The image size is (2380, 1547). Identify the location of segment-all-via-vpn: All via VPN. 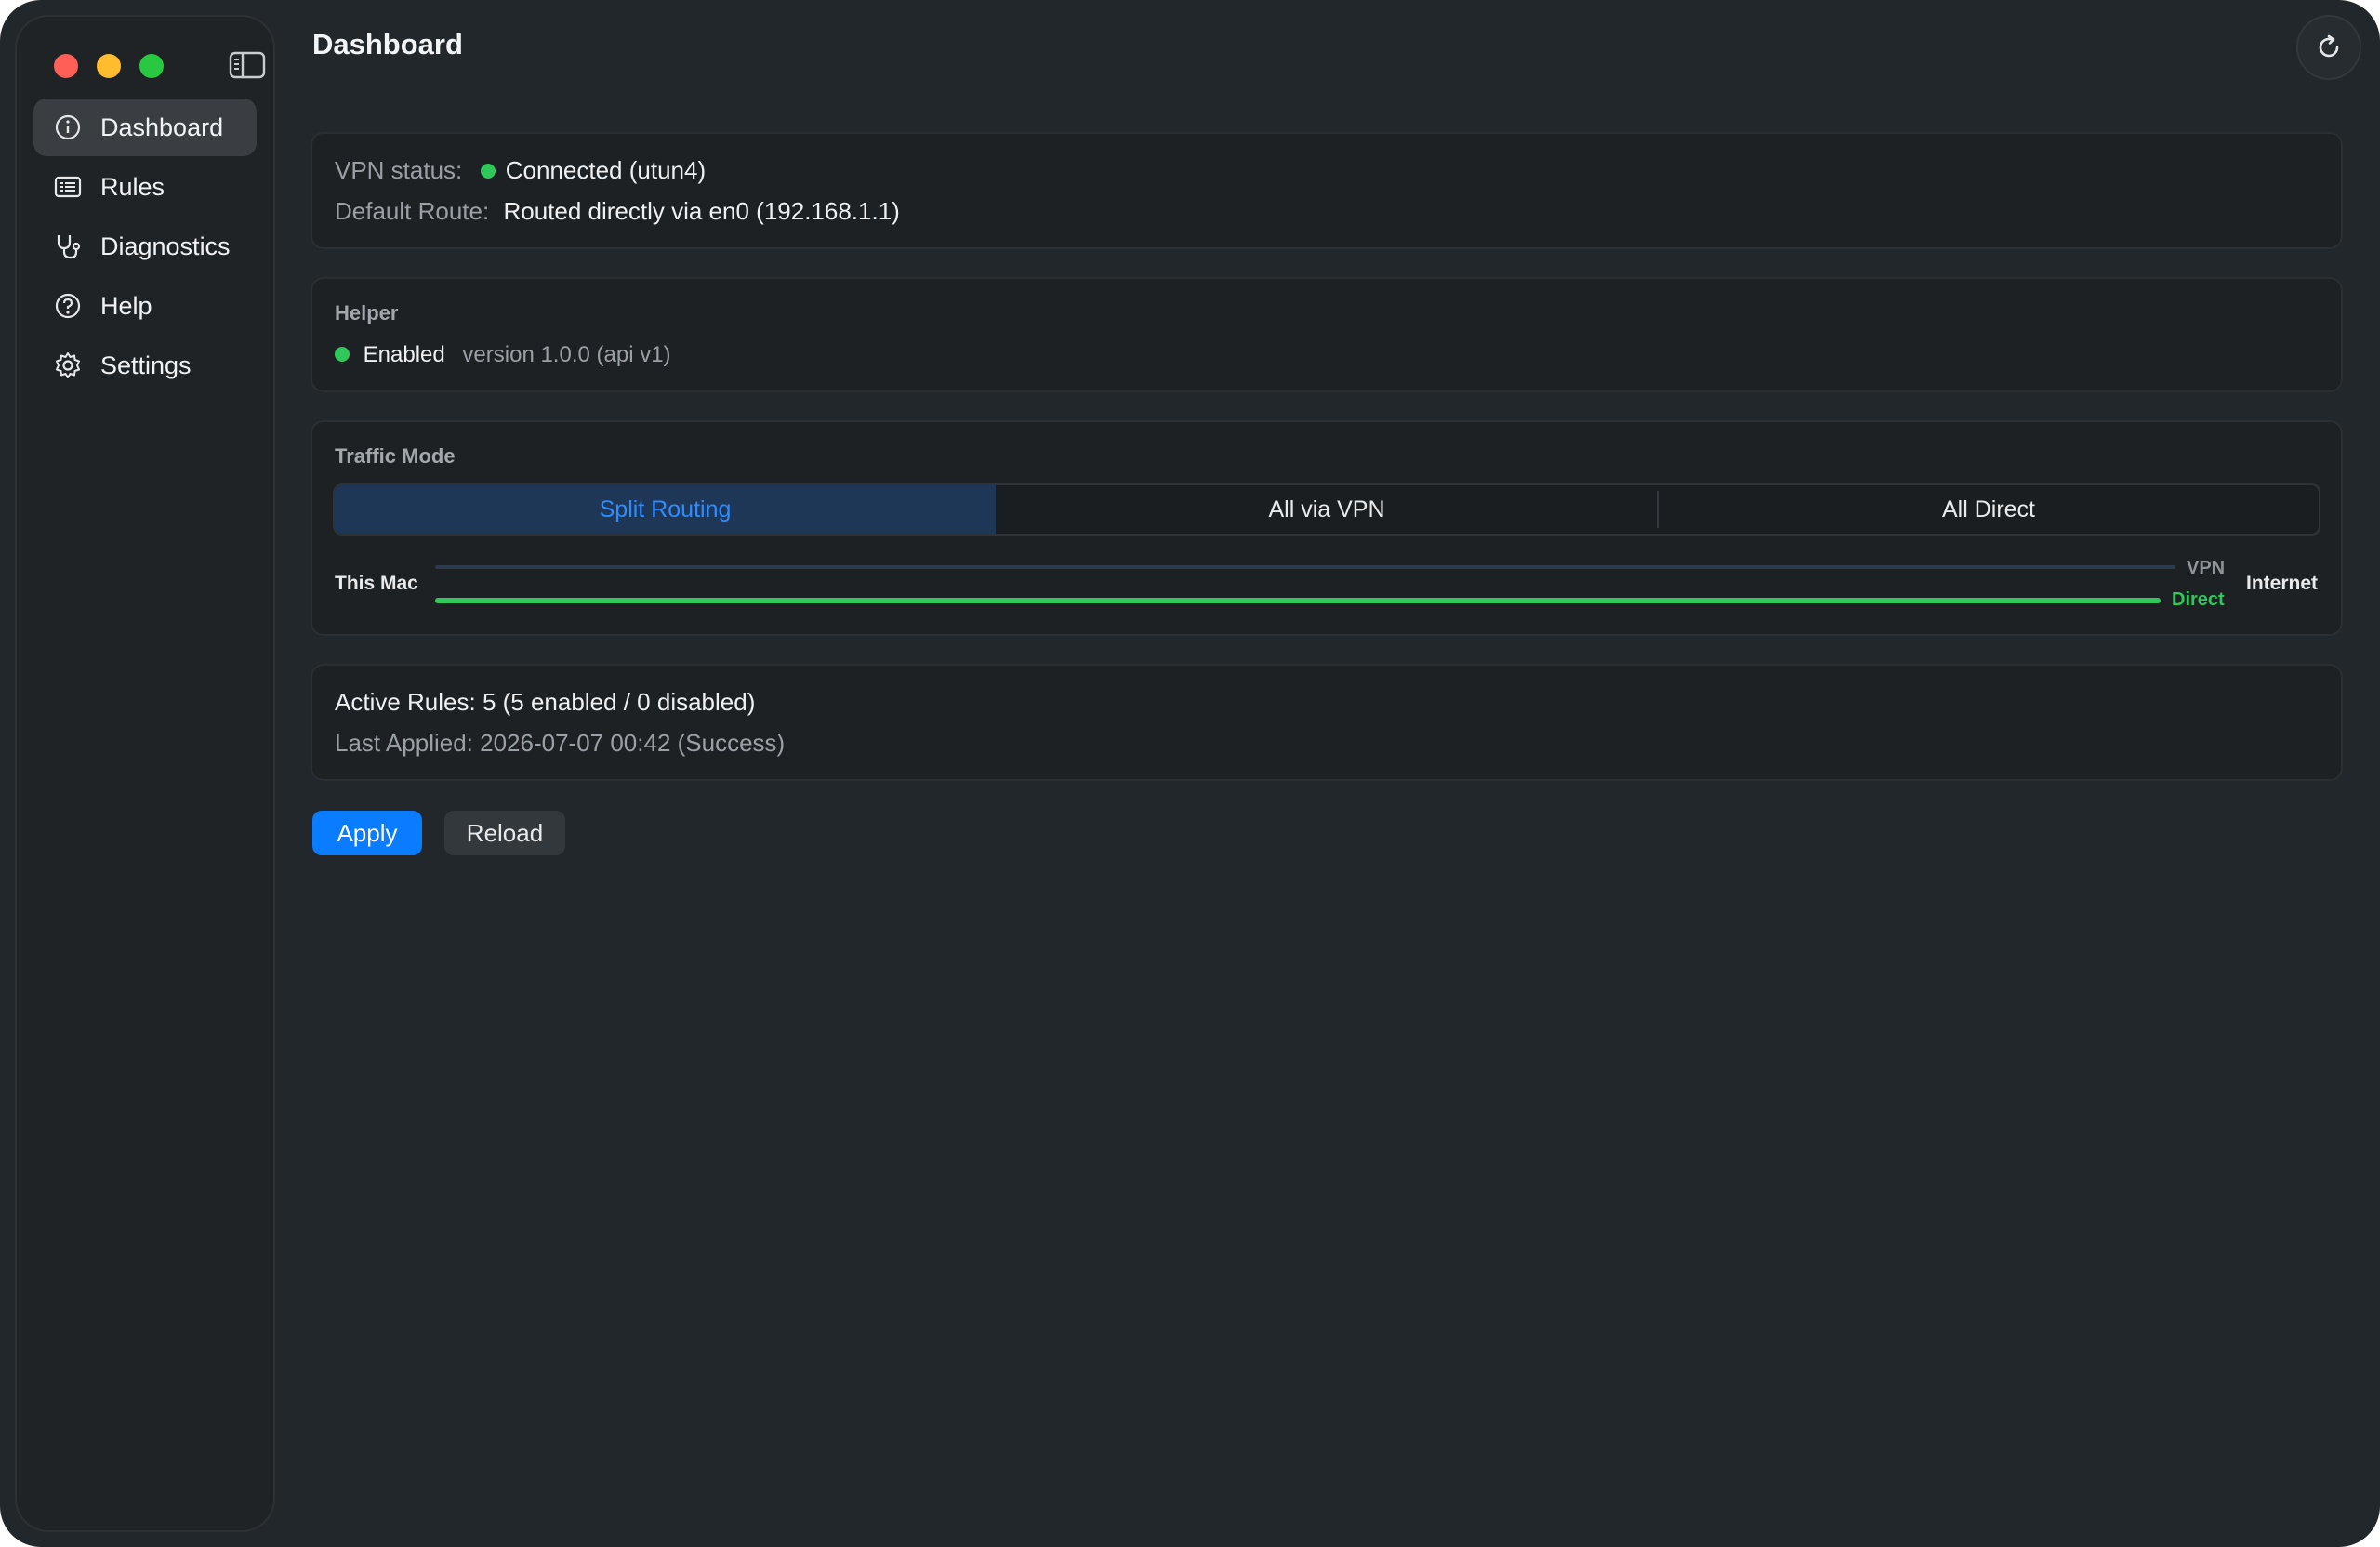
(1327, 509).